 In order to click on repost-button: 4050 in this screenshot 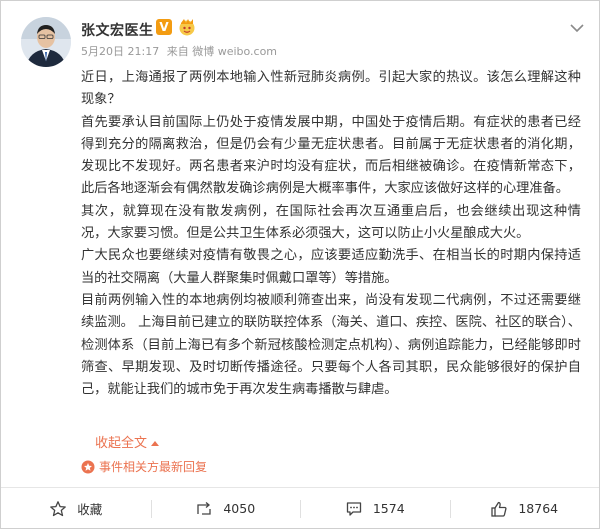, I will do `click(225, 508)`.